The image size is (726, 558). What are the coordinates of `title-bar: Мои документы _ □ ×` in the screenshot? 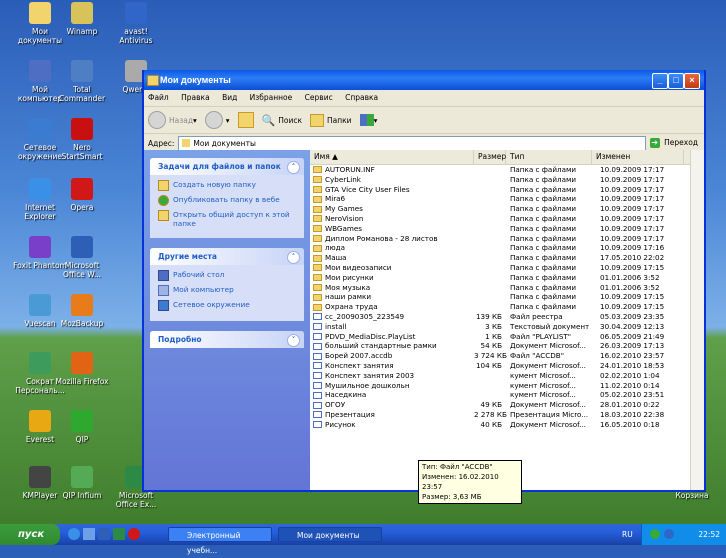 It's located at (424, 80).